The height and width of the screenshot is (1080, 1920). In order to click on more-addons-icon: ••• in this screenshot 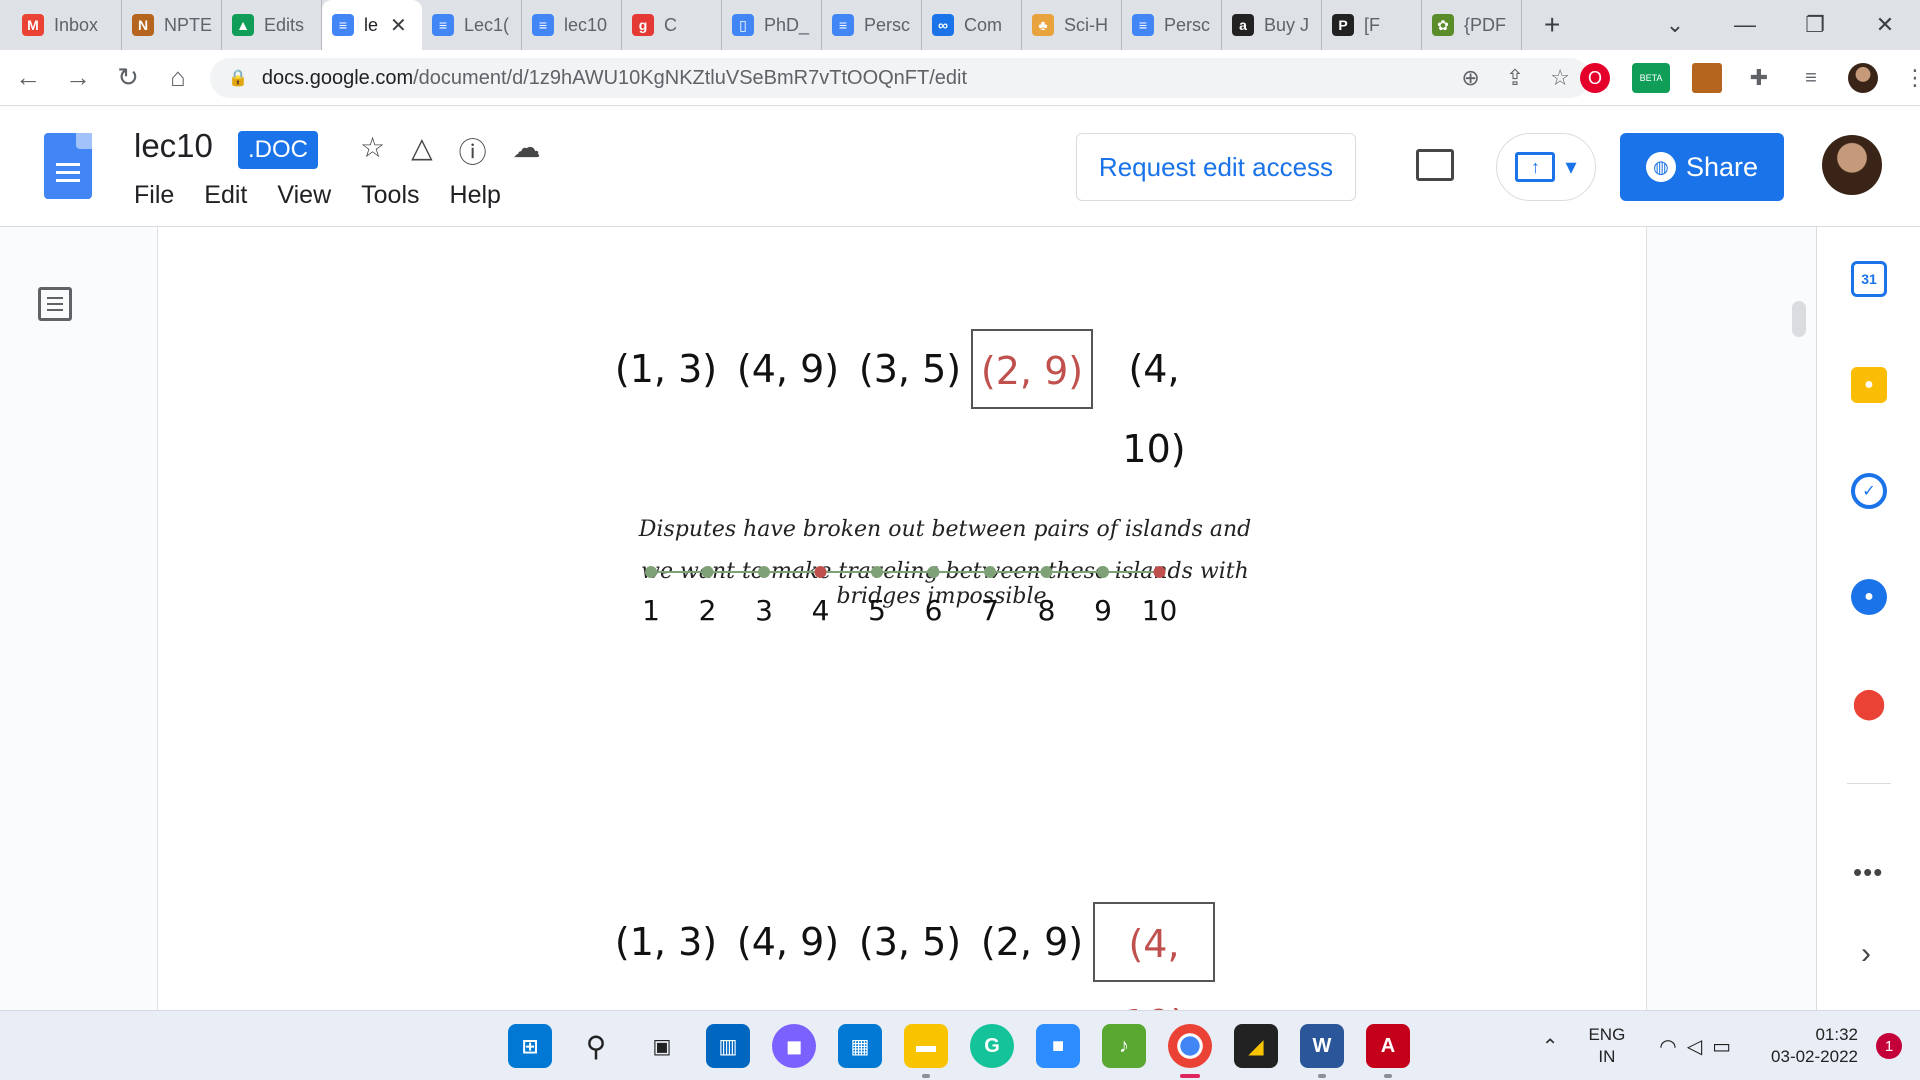, I will do `click(1868, 872)`.